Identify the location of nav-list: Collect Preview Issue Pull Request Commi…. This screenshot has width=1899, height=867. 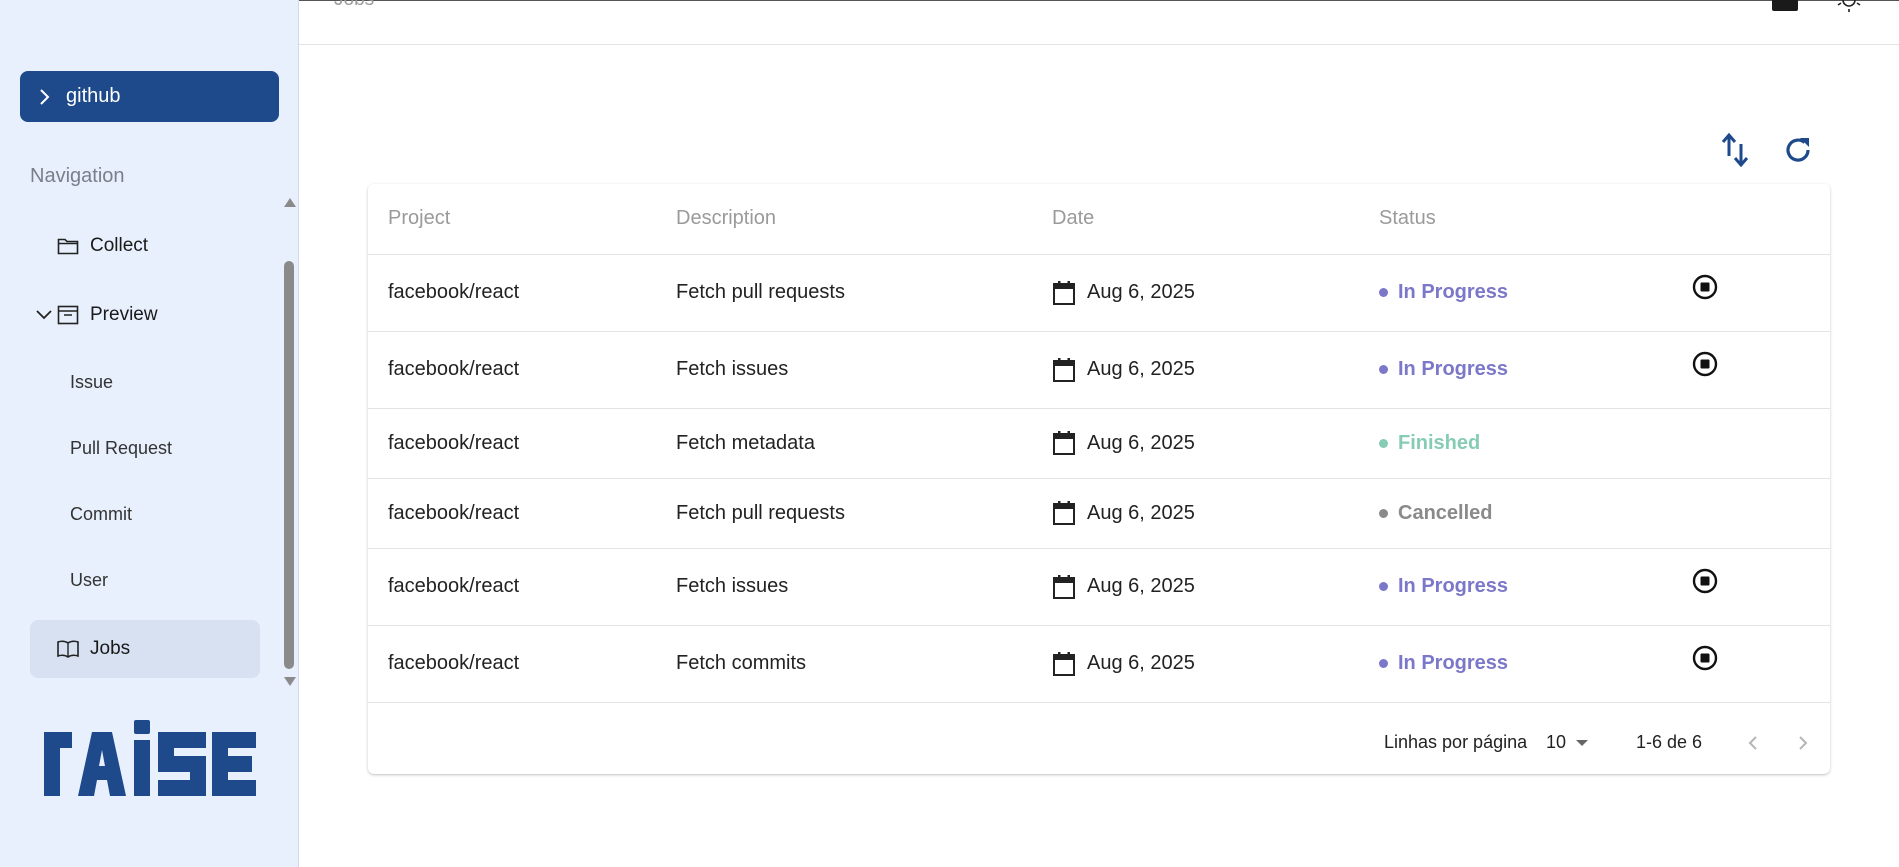
(147, 437).